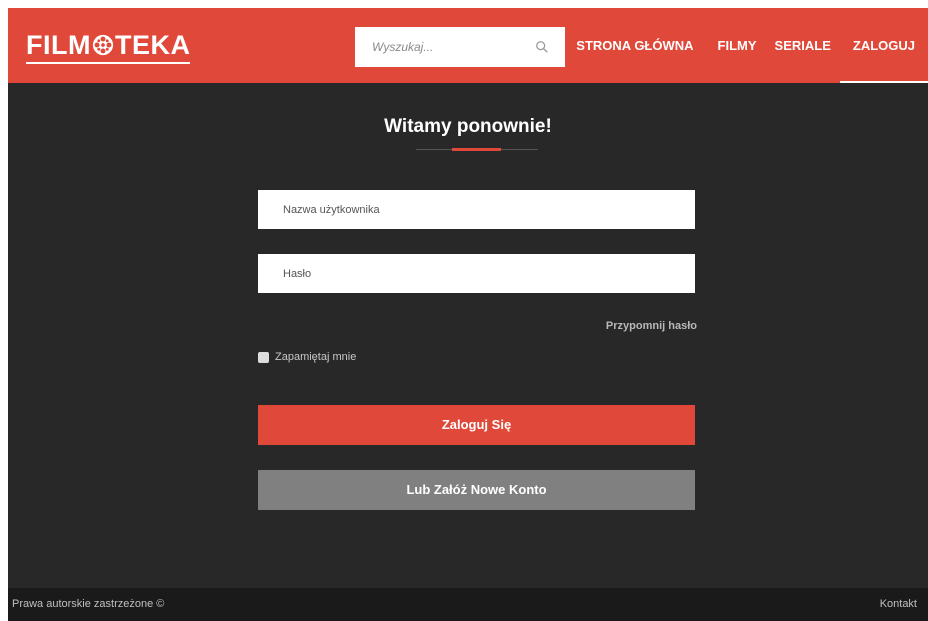  What do you see at coordinates (476, 425) in the screenshot?
I see `login-button: Zaloguj Się` at bounding box center [476, 425].